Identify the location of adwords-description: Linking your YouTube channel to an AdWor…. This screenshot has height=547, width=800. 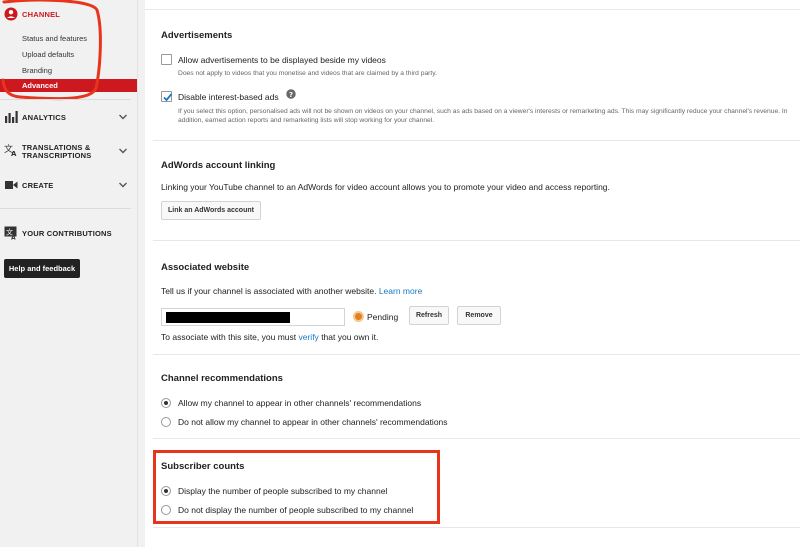
(385, 187).